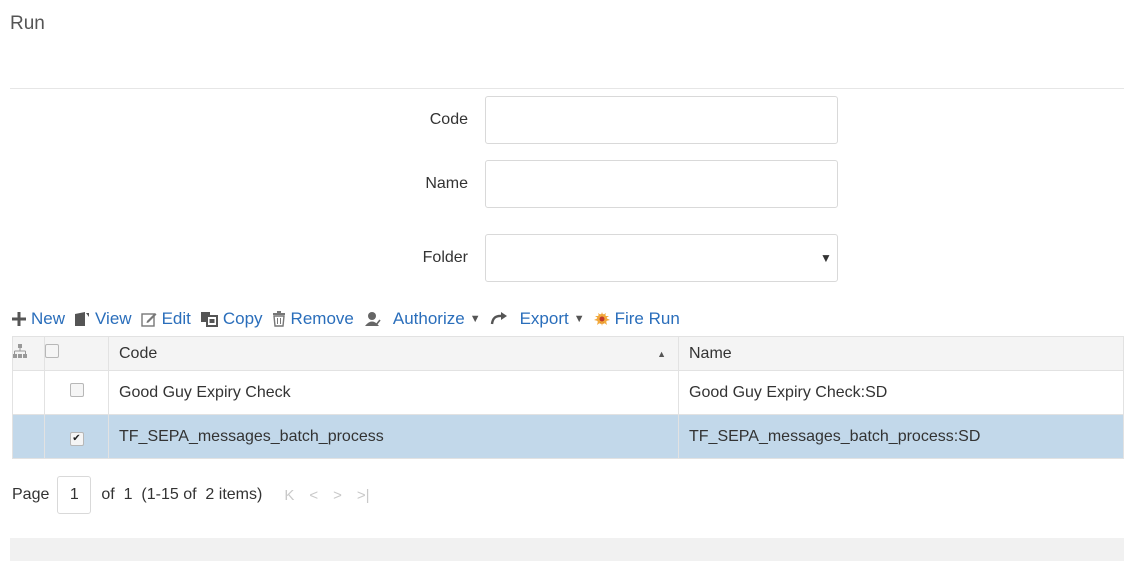 Image resolution: width=1124 pixels, height=561 pixels. Describe the element at coordinates (602, 319) in the screenshot. I see `fire-run-icon` at that location.